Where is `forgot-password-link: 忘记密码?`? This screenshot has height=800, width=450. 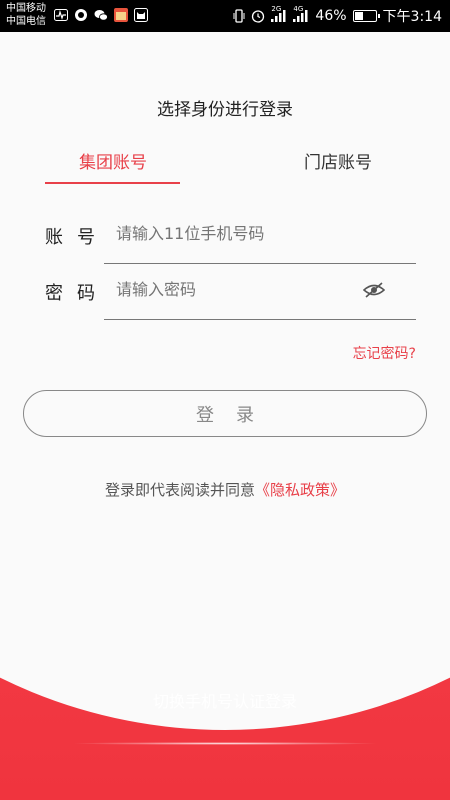 forgot-password-link: 忘记密码? is located at coordinates (384, 353).